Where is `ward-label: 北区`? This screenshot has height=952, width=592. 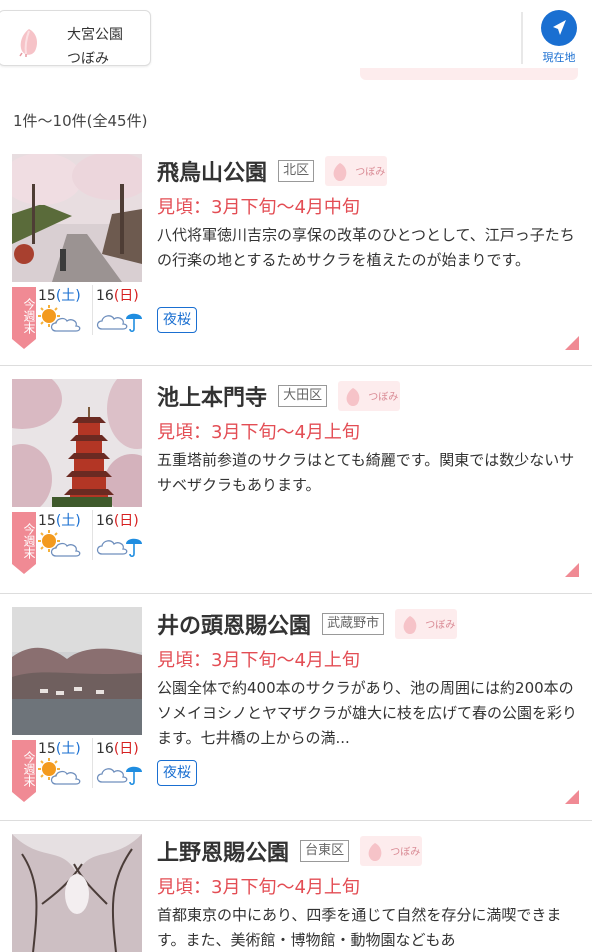
ward-label: 北区 is located at coordinates (296, 171).